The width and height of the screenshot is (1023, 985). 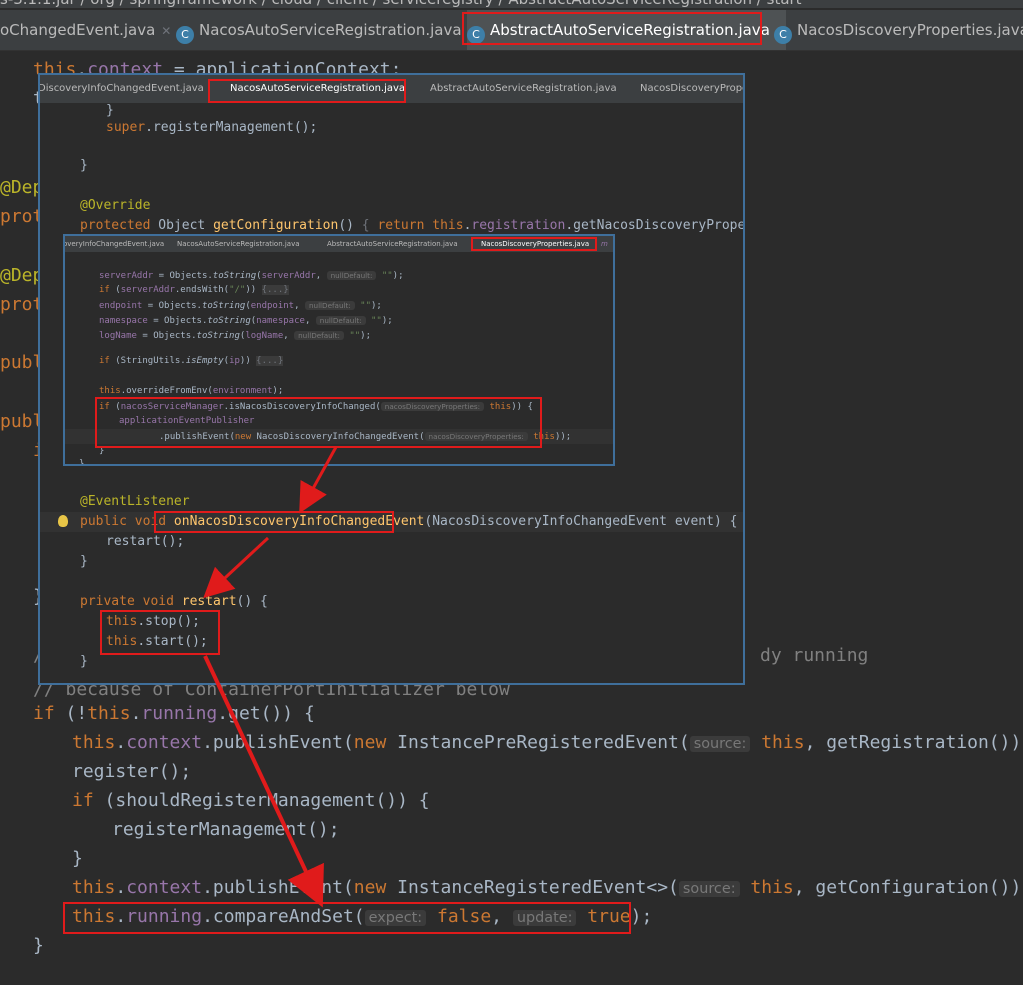 I want to click on arrow-listener-to-restart, so click(x=236, y=567).